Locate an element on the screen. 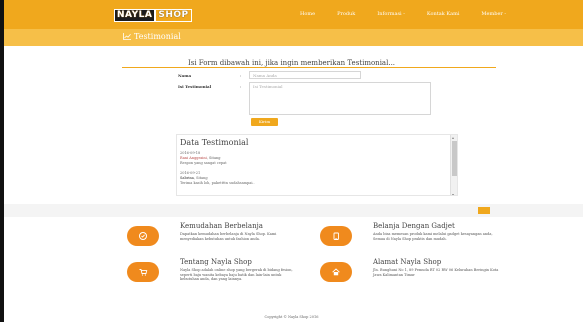 This screenshot has width=583, height=322. page-title-text: Testimonial is located at coordinates (157, 36).